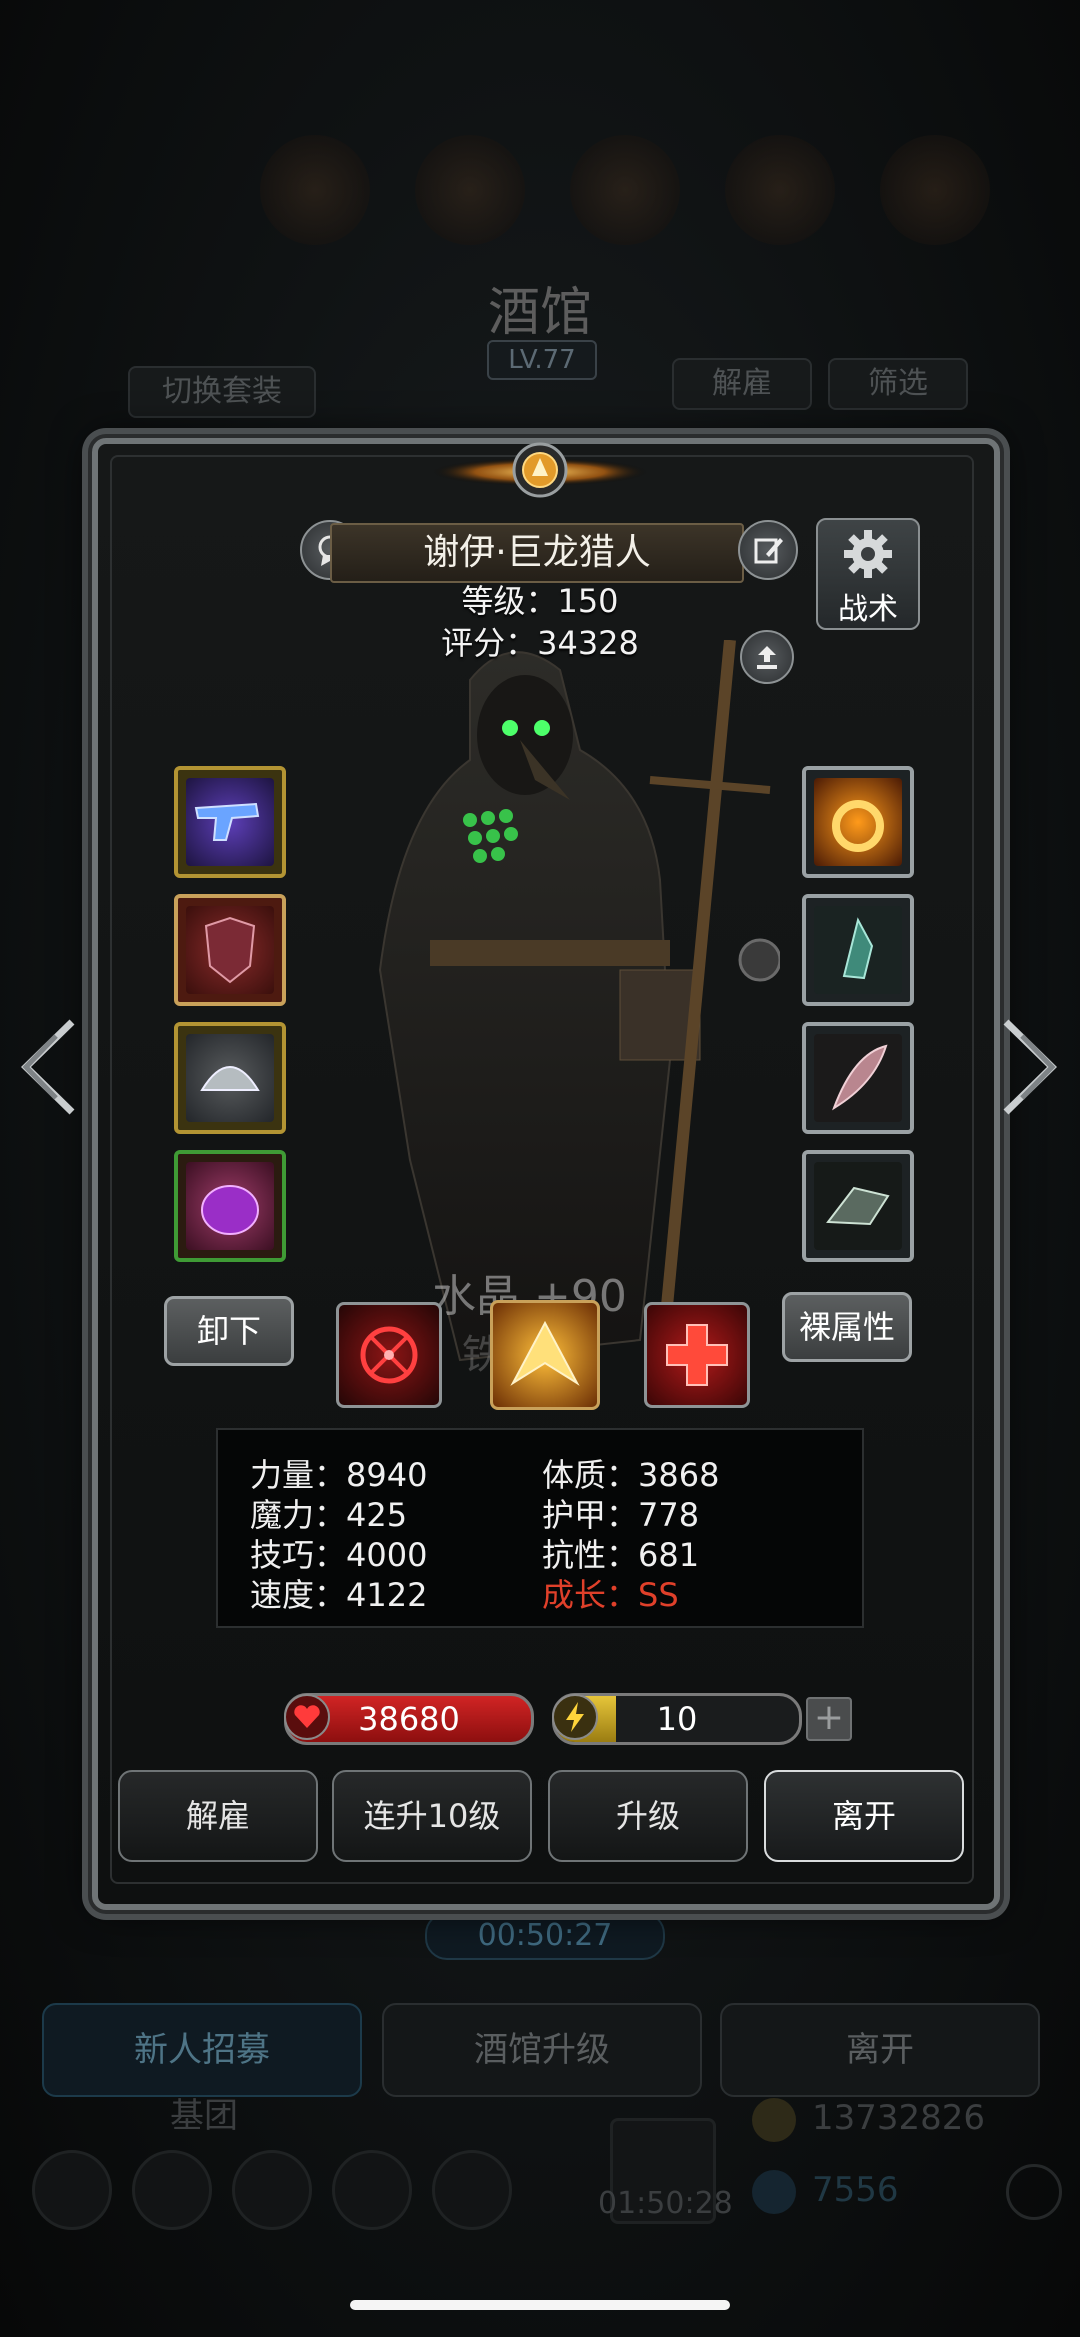  I want to click on bg-filter-button: 筛选, so click(898, 384).